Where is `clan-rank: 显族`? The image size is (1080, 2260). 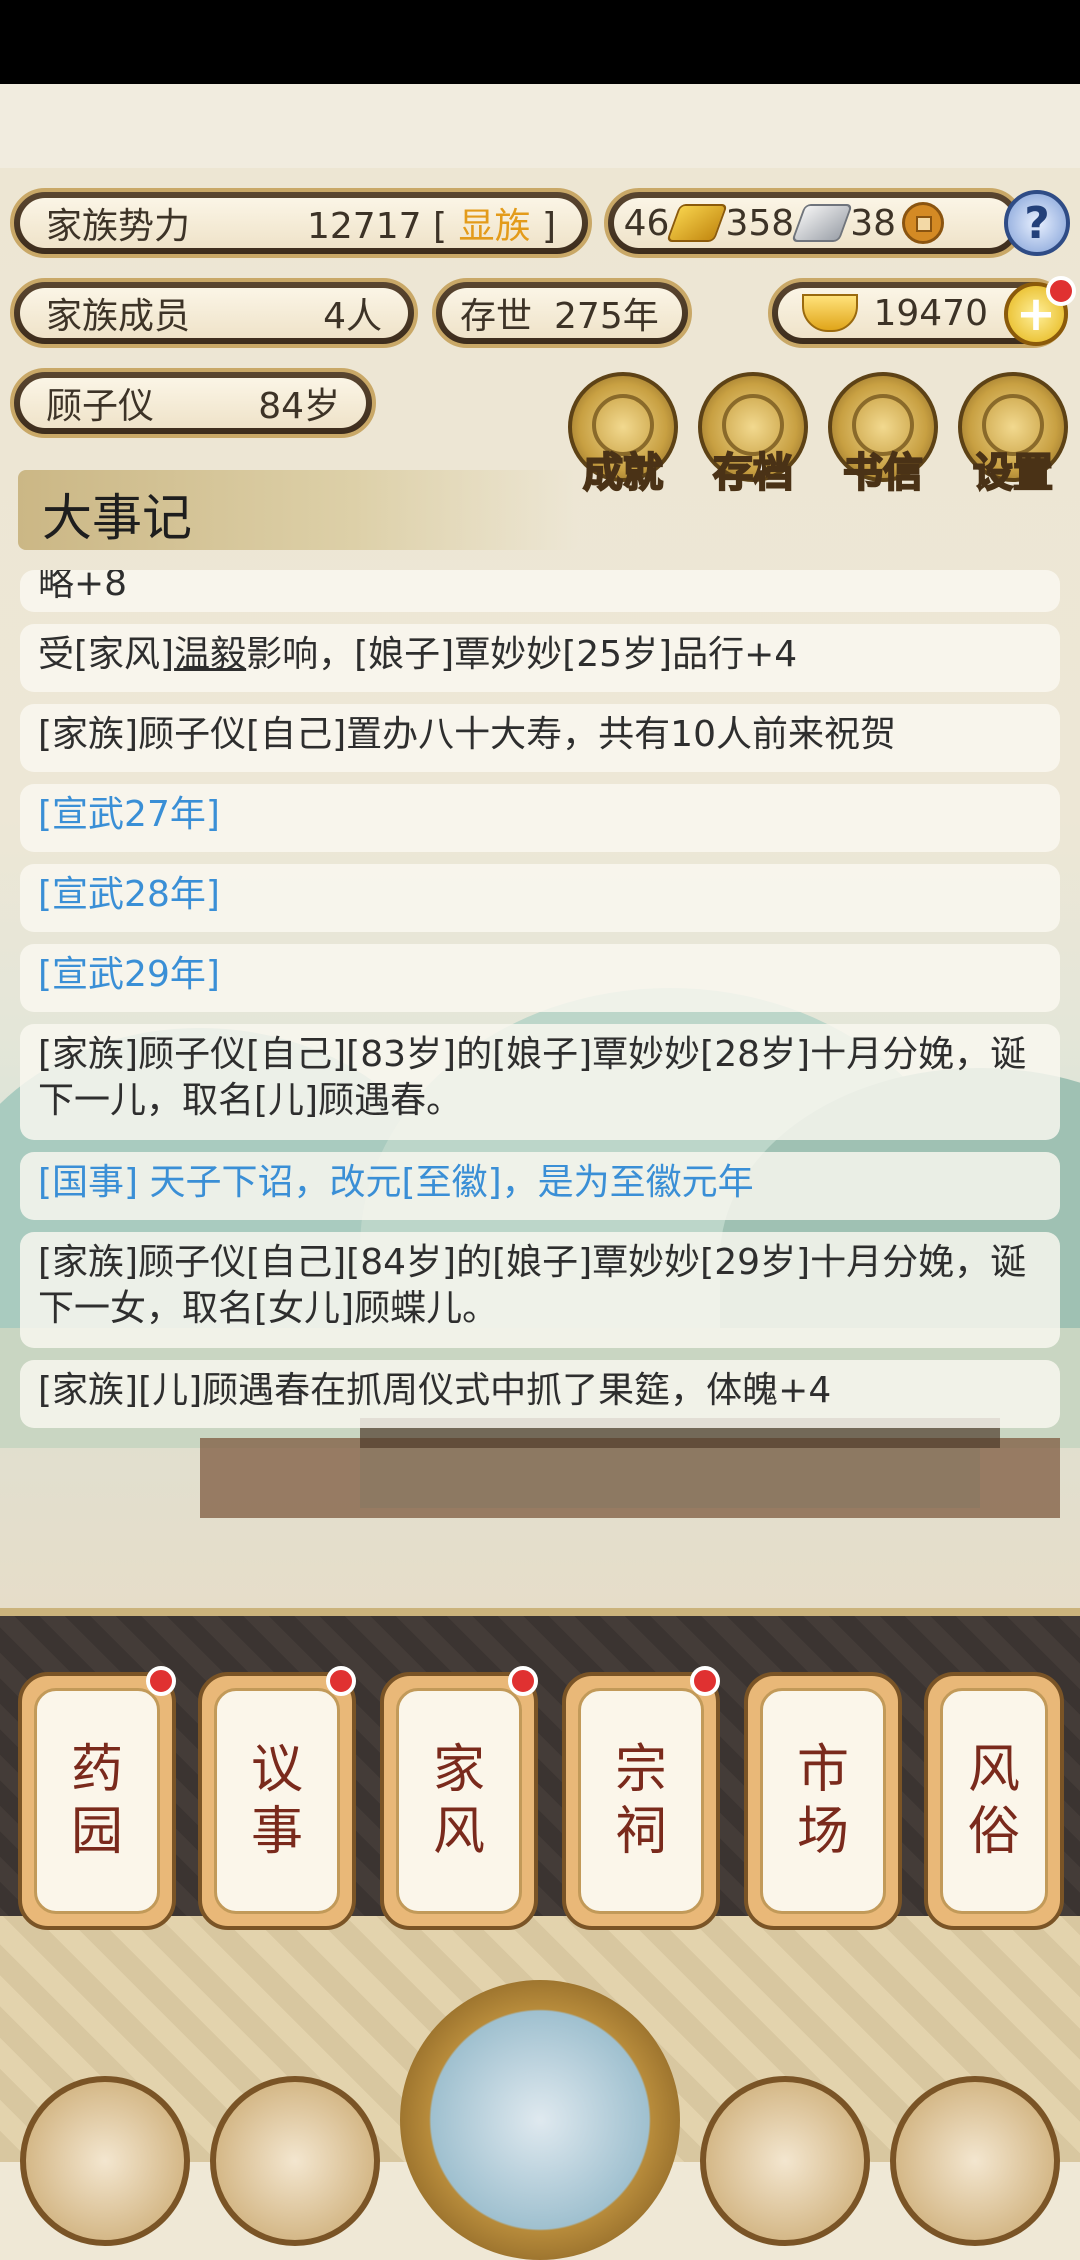
clan-rank: 显族 is located at coordinates (494, 226).